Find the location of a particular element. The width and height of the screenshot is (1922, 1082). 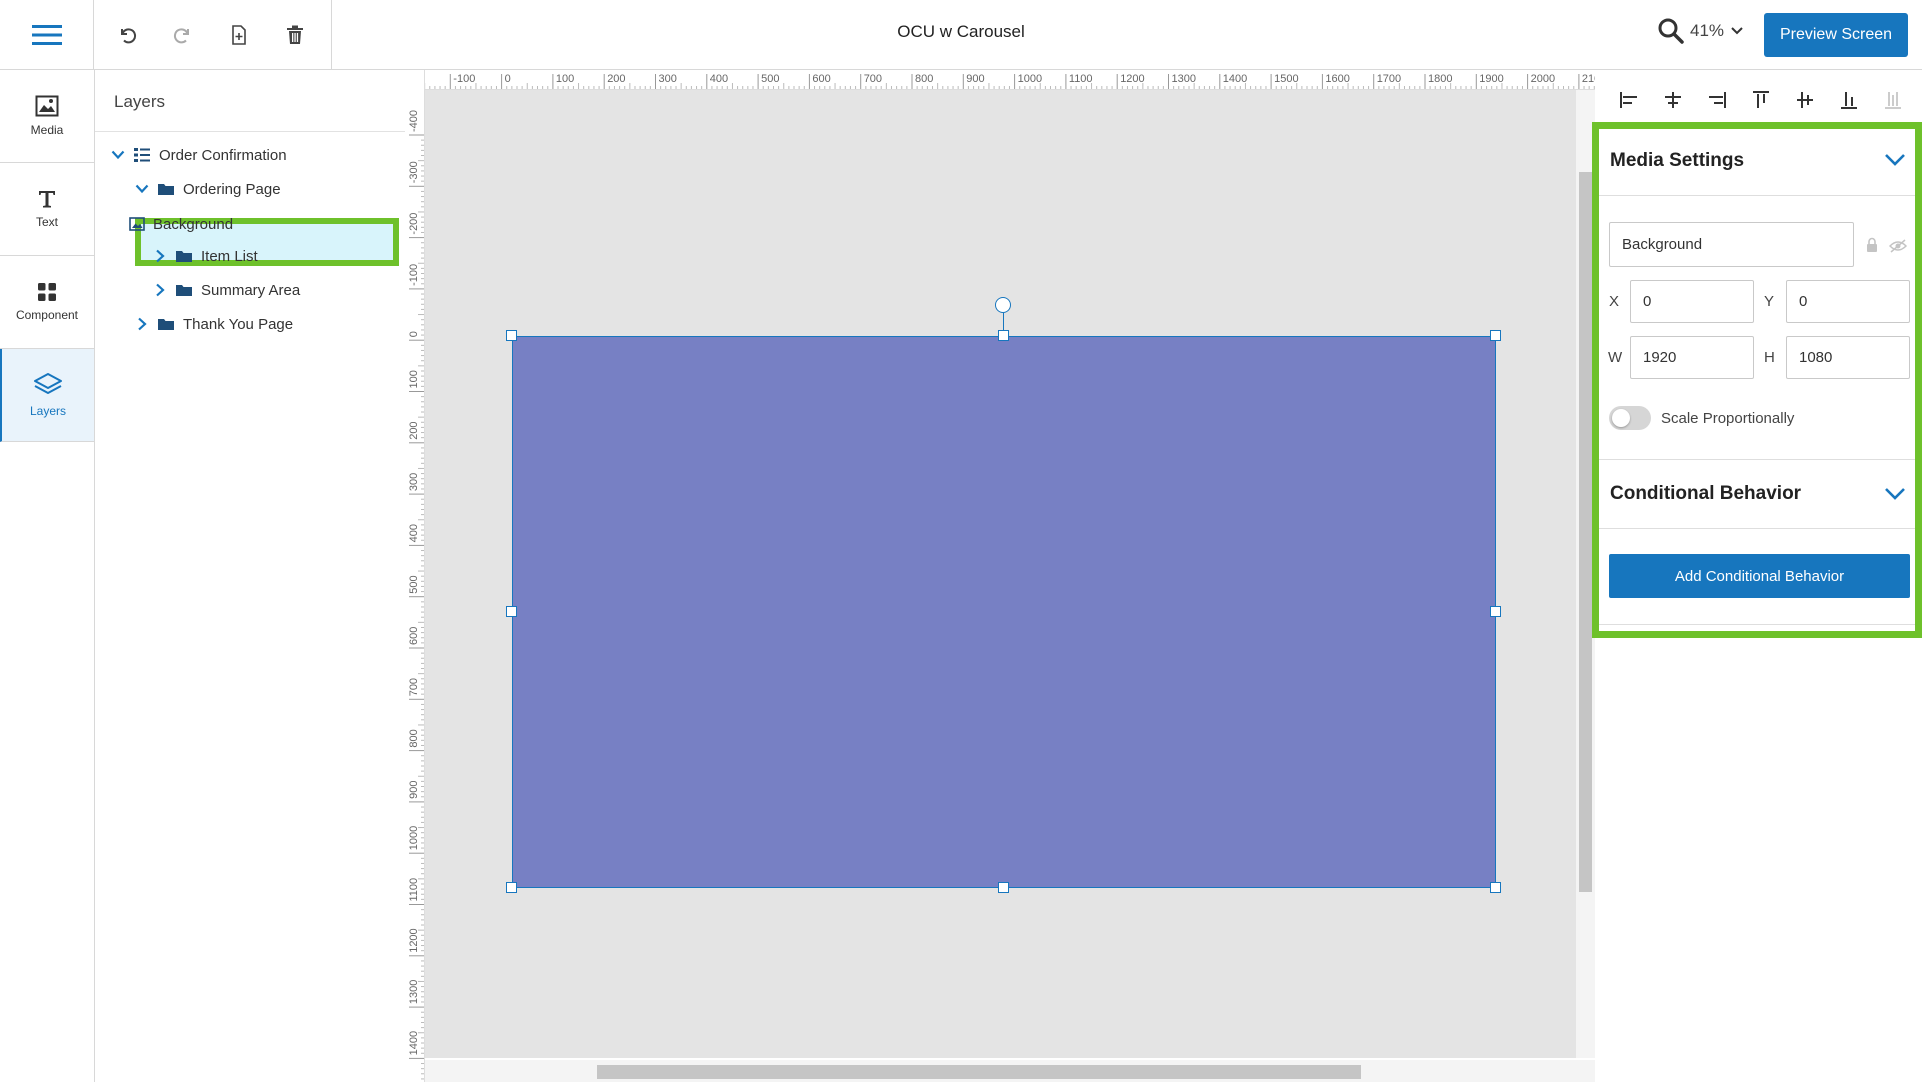

media-settings-heading: Media Settings is located at coordinates (1677, 160).